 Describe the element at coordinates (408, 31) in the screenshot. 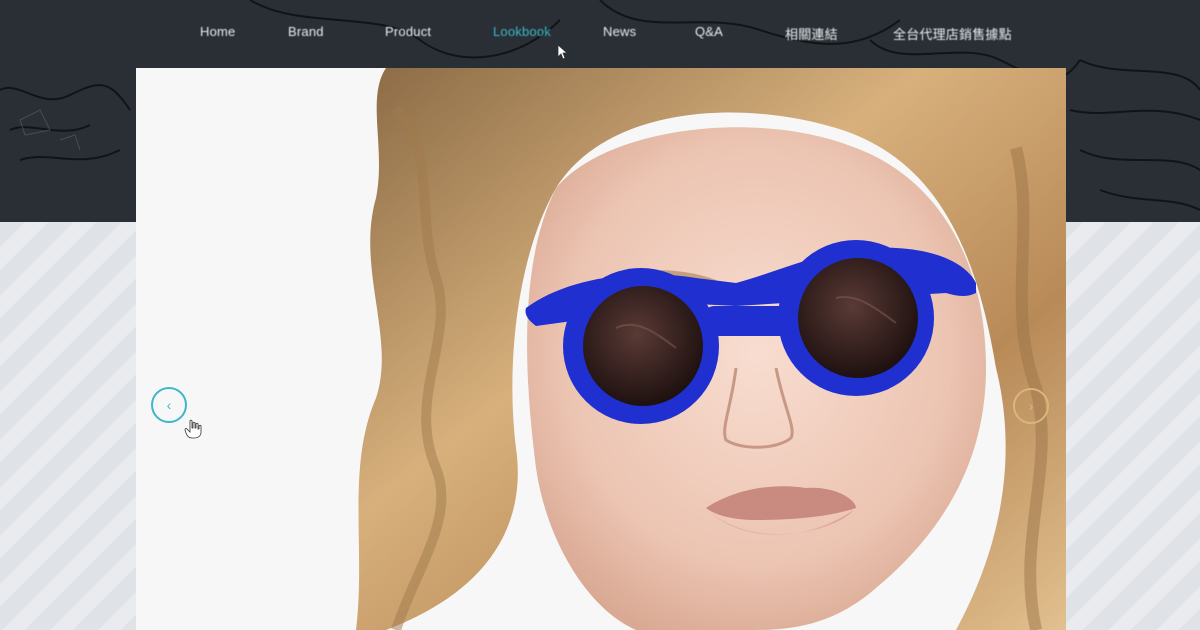

I see `nav-item-product: Product` at that location.